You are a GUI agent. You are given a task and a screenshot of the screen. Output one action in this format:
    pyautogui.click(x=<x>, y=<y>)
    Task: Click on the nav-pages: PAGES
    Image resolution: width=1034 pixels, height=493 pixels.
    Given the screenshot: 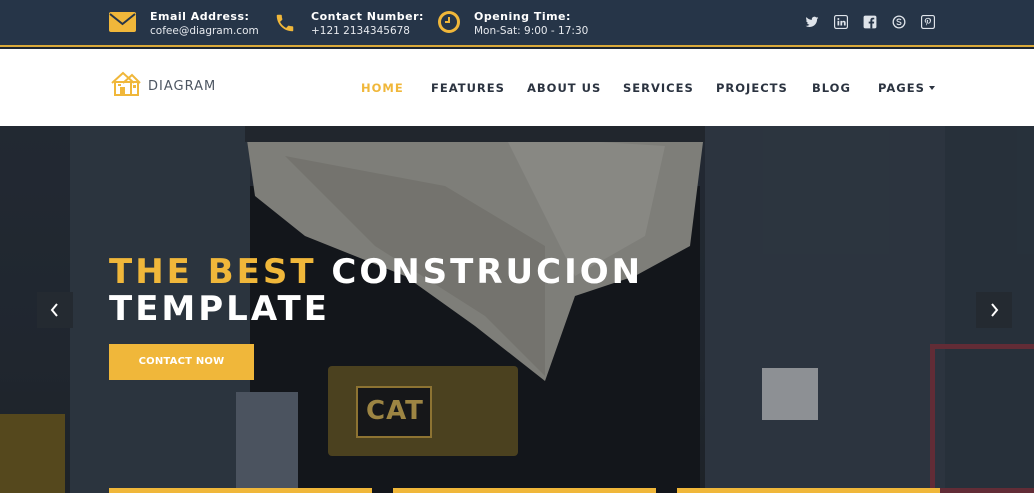 What is the action you would take?
    pyautogui.click(x=906, y=88)
    